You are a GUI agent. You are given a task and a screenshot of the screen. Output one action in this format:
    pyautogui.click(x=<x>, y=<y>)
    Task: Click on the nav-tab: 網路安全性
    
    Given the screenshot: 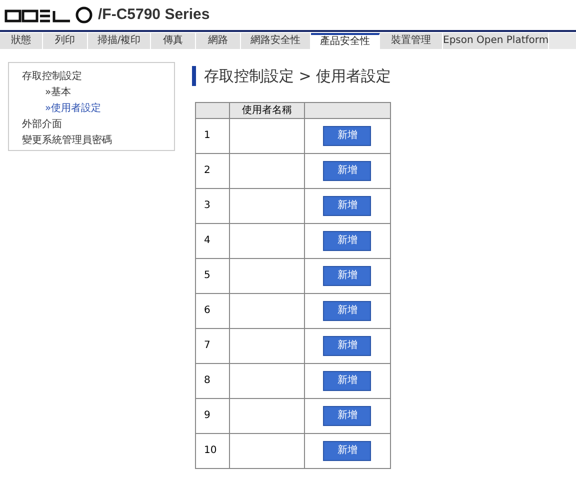 What is the action you would take?
    pyautogui.click(x=276, y=41)
    